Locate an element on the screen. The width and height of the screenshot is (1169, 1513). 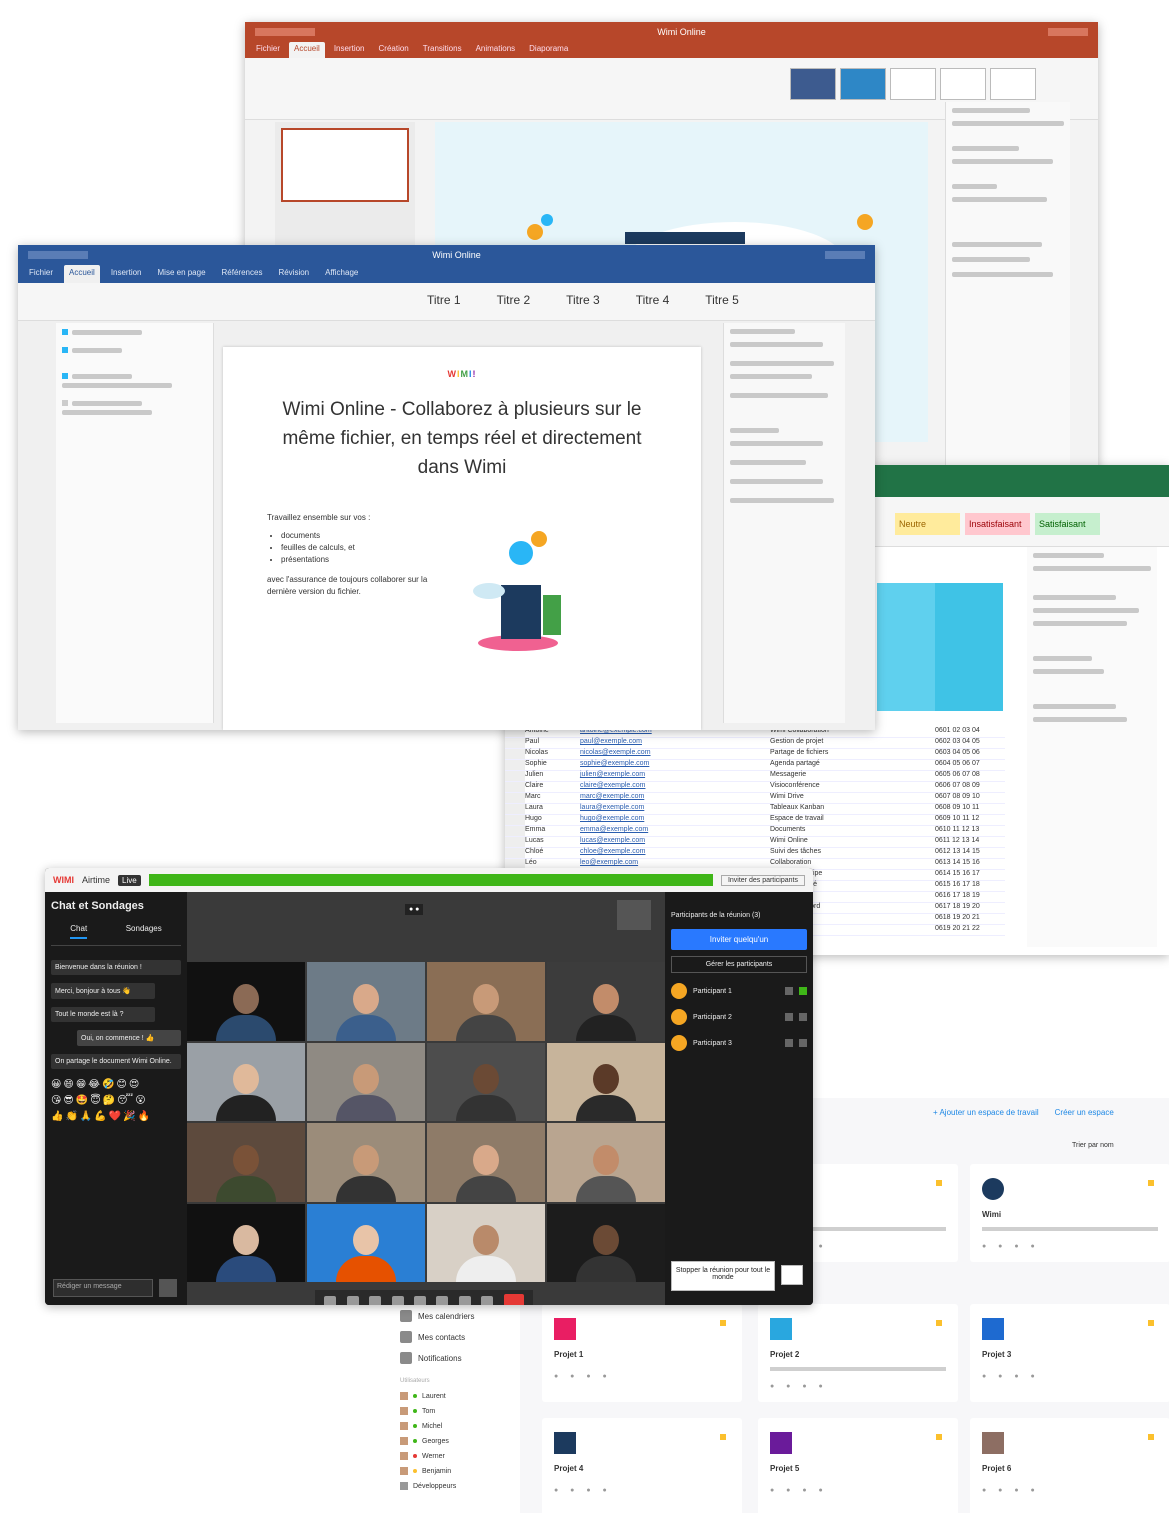
table-cell: Julien is located at coordinates (552, 776).